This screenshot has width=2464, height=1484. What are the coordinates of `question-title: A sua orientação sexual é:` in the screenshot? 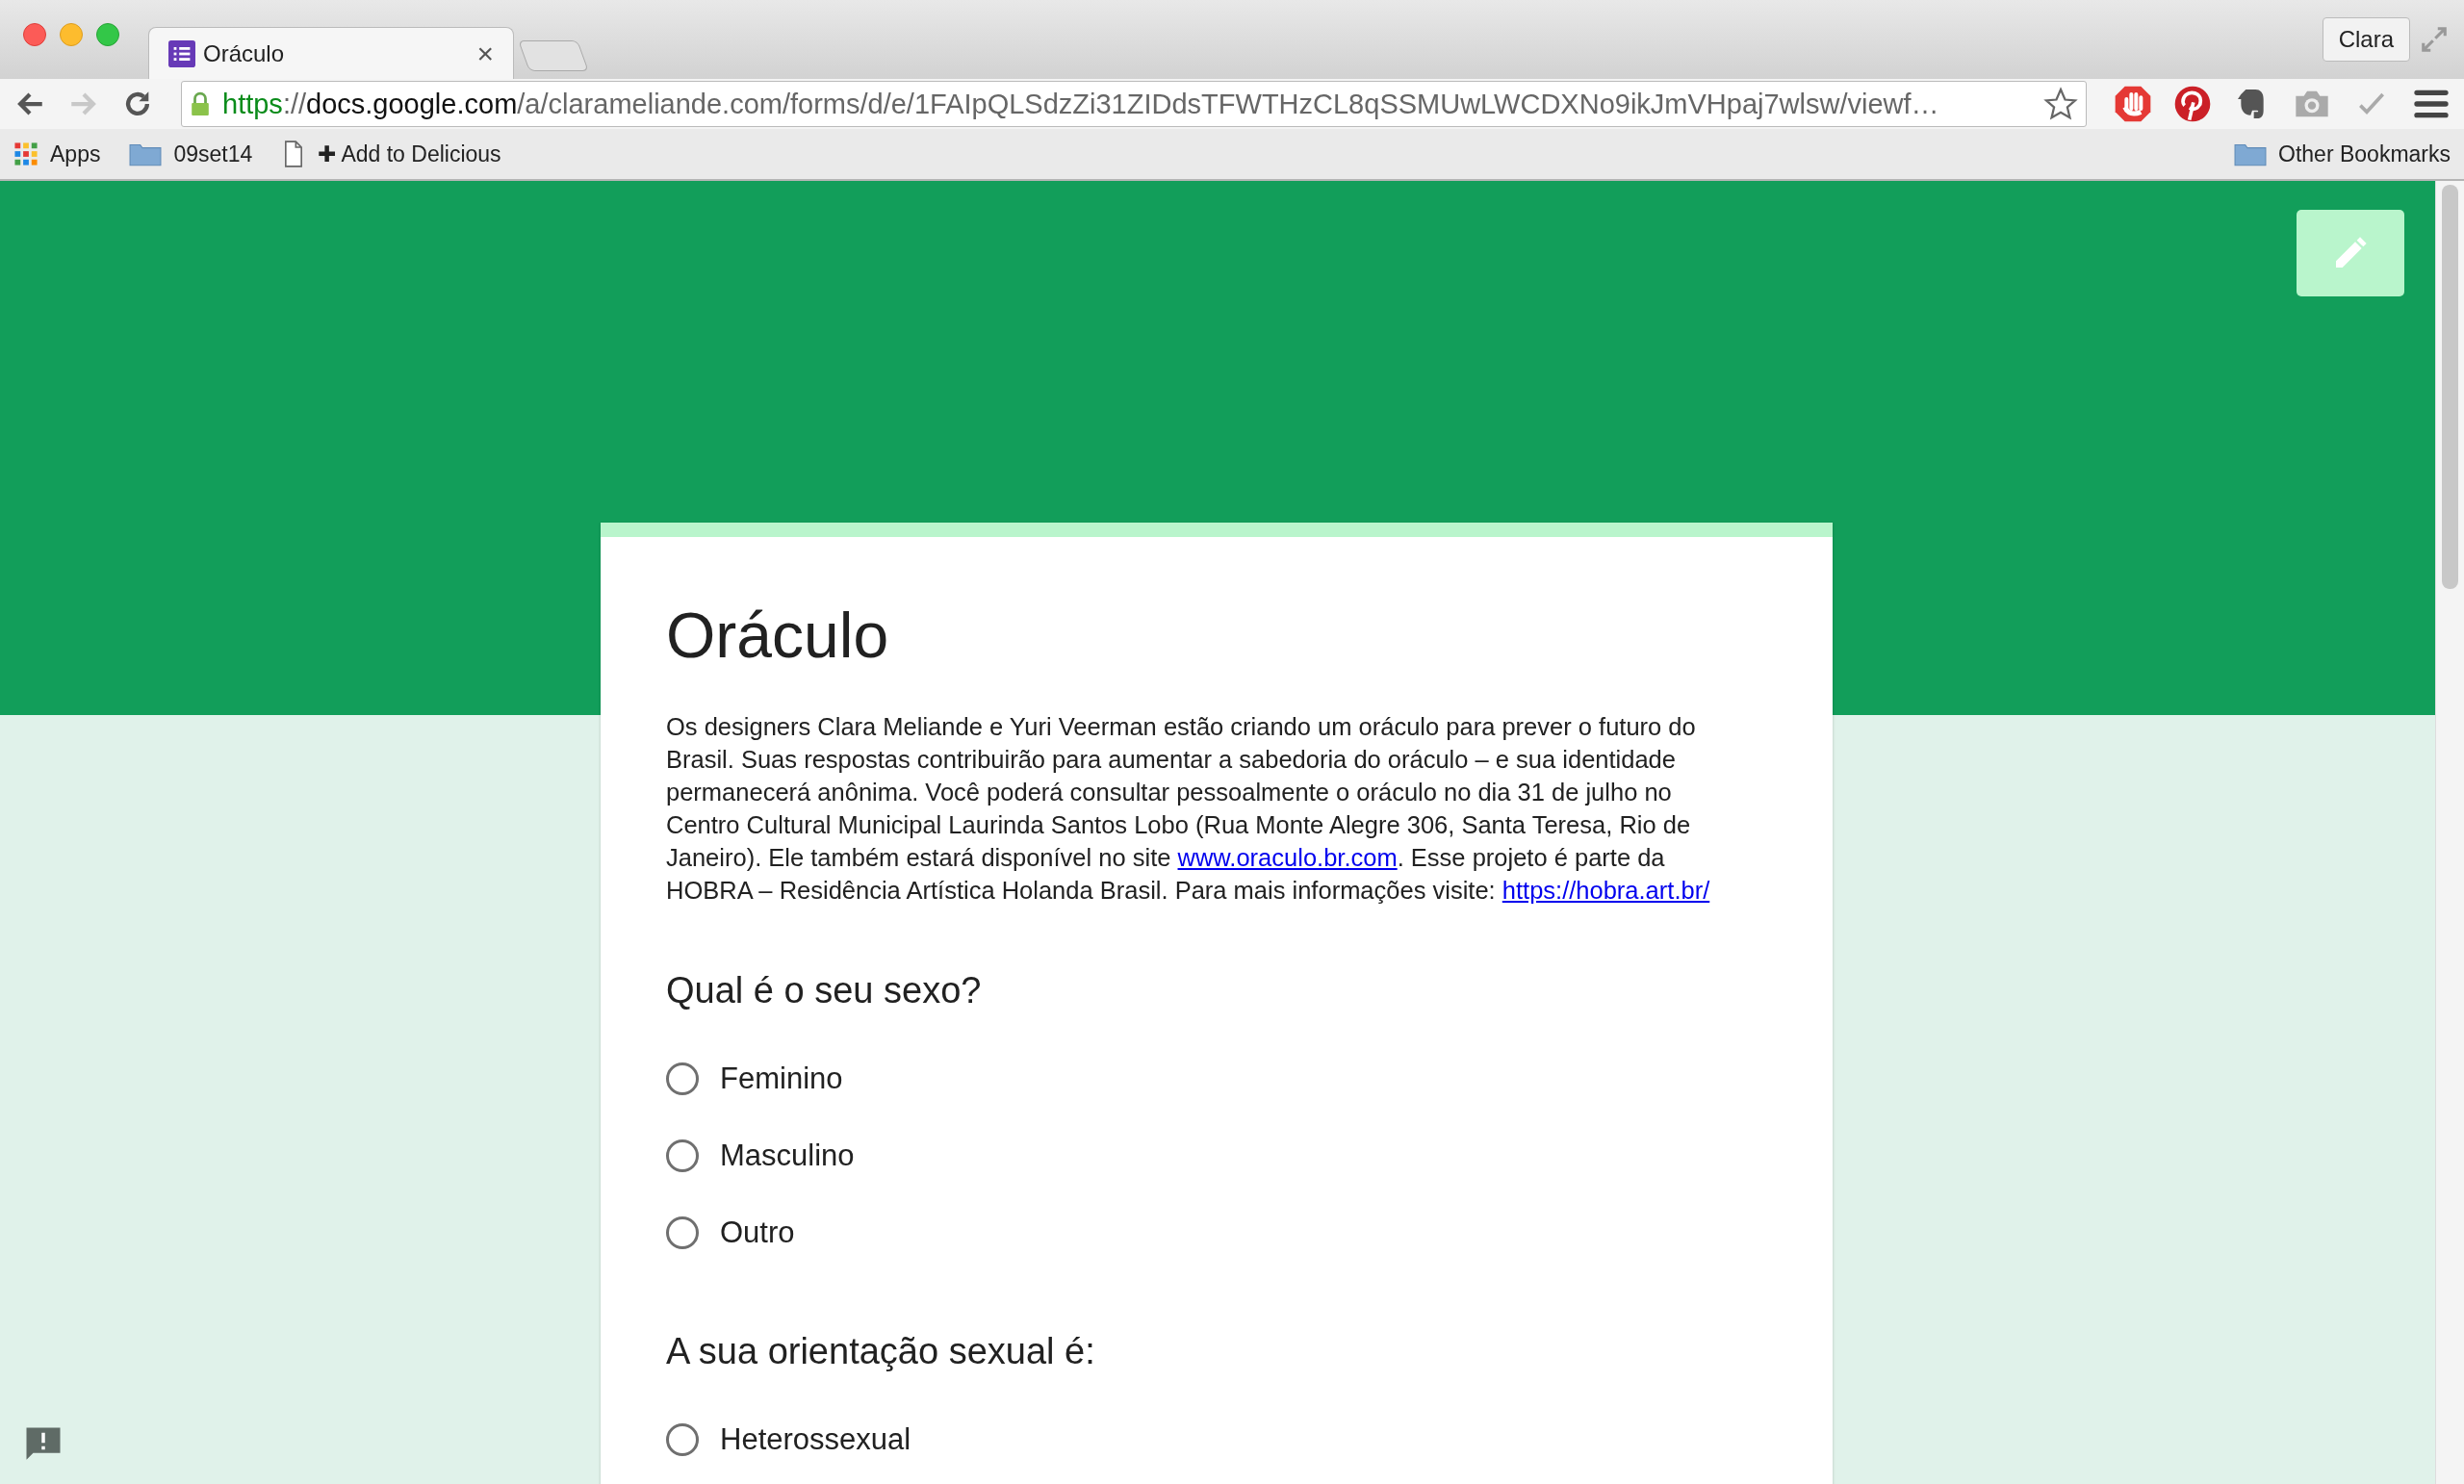 It's located at (881, 1352).